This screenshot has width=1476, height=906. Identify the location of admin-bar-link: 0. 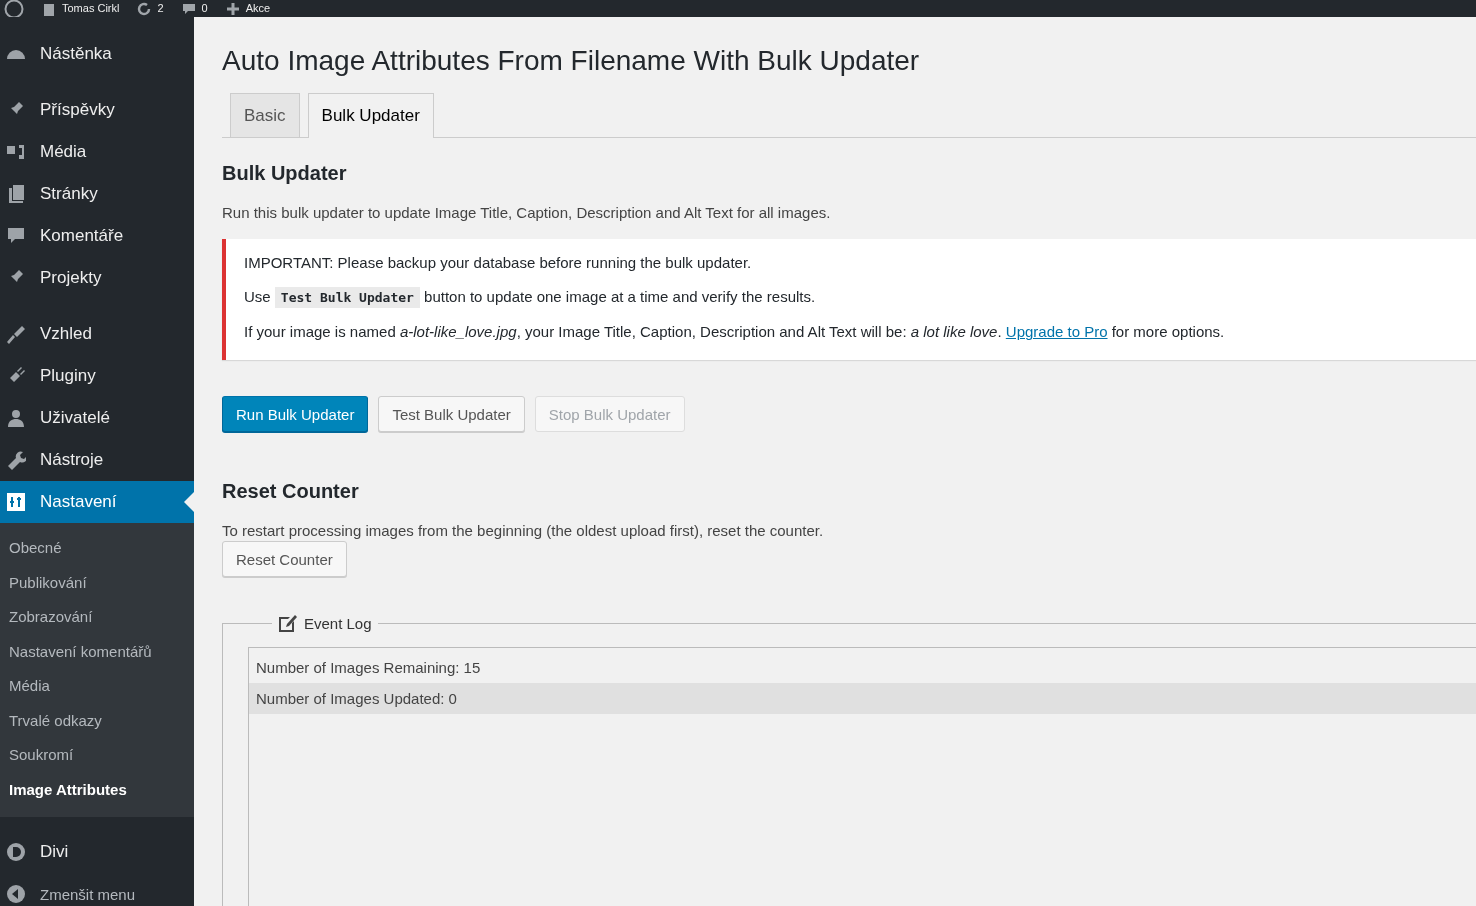
(204, 8).